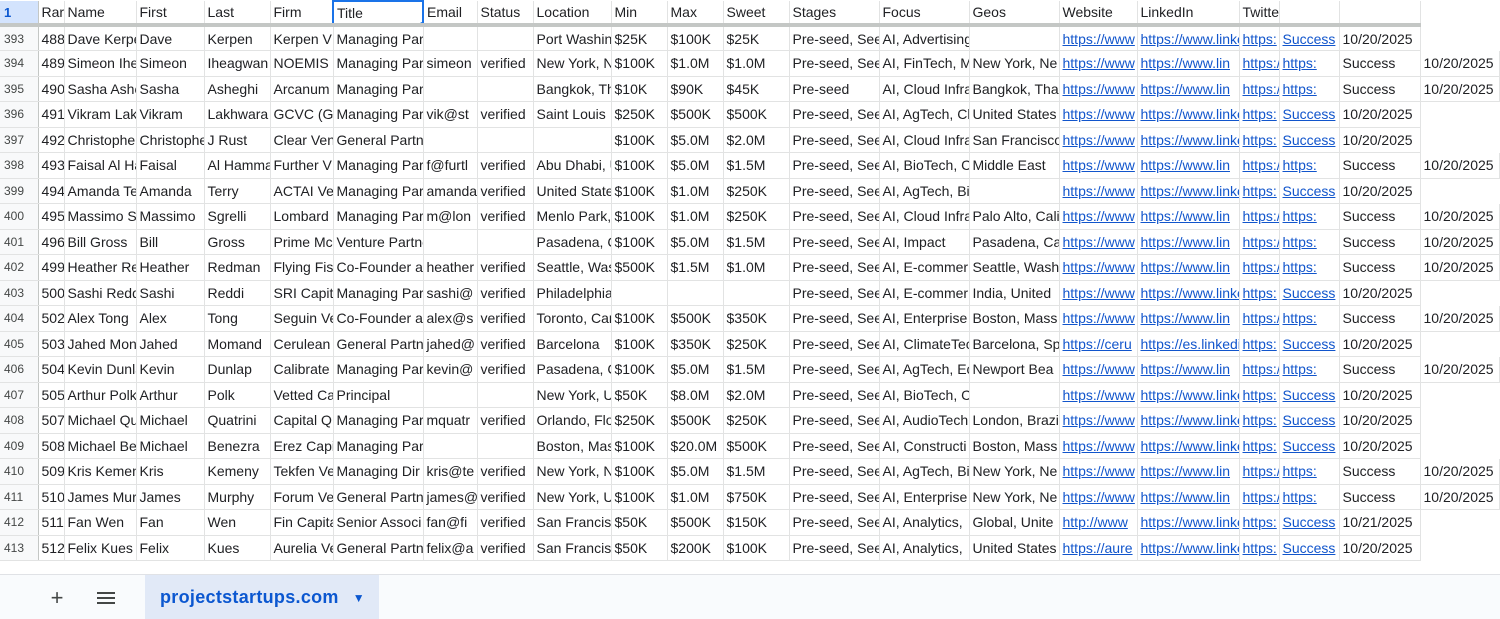  What do you see at coordinates (1014, 293) in the screenshot?
I see `table-cell: India, United` at bounding box center [1014, 293].